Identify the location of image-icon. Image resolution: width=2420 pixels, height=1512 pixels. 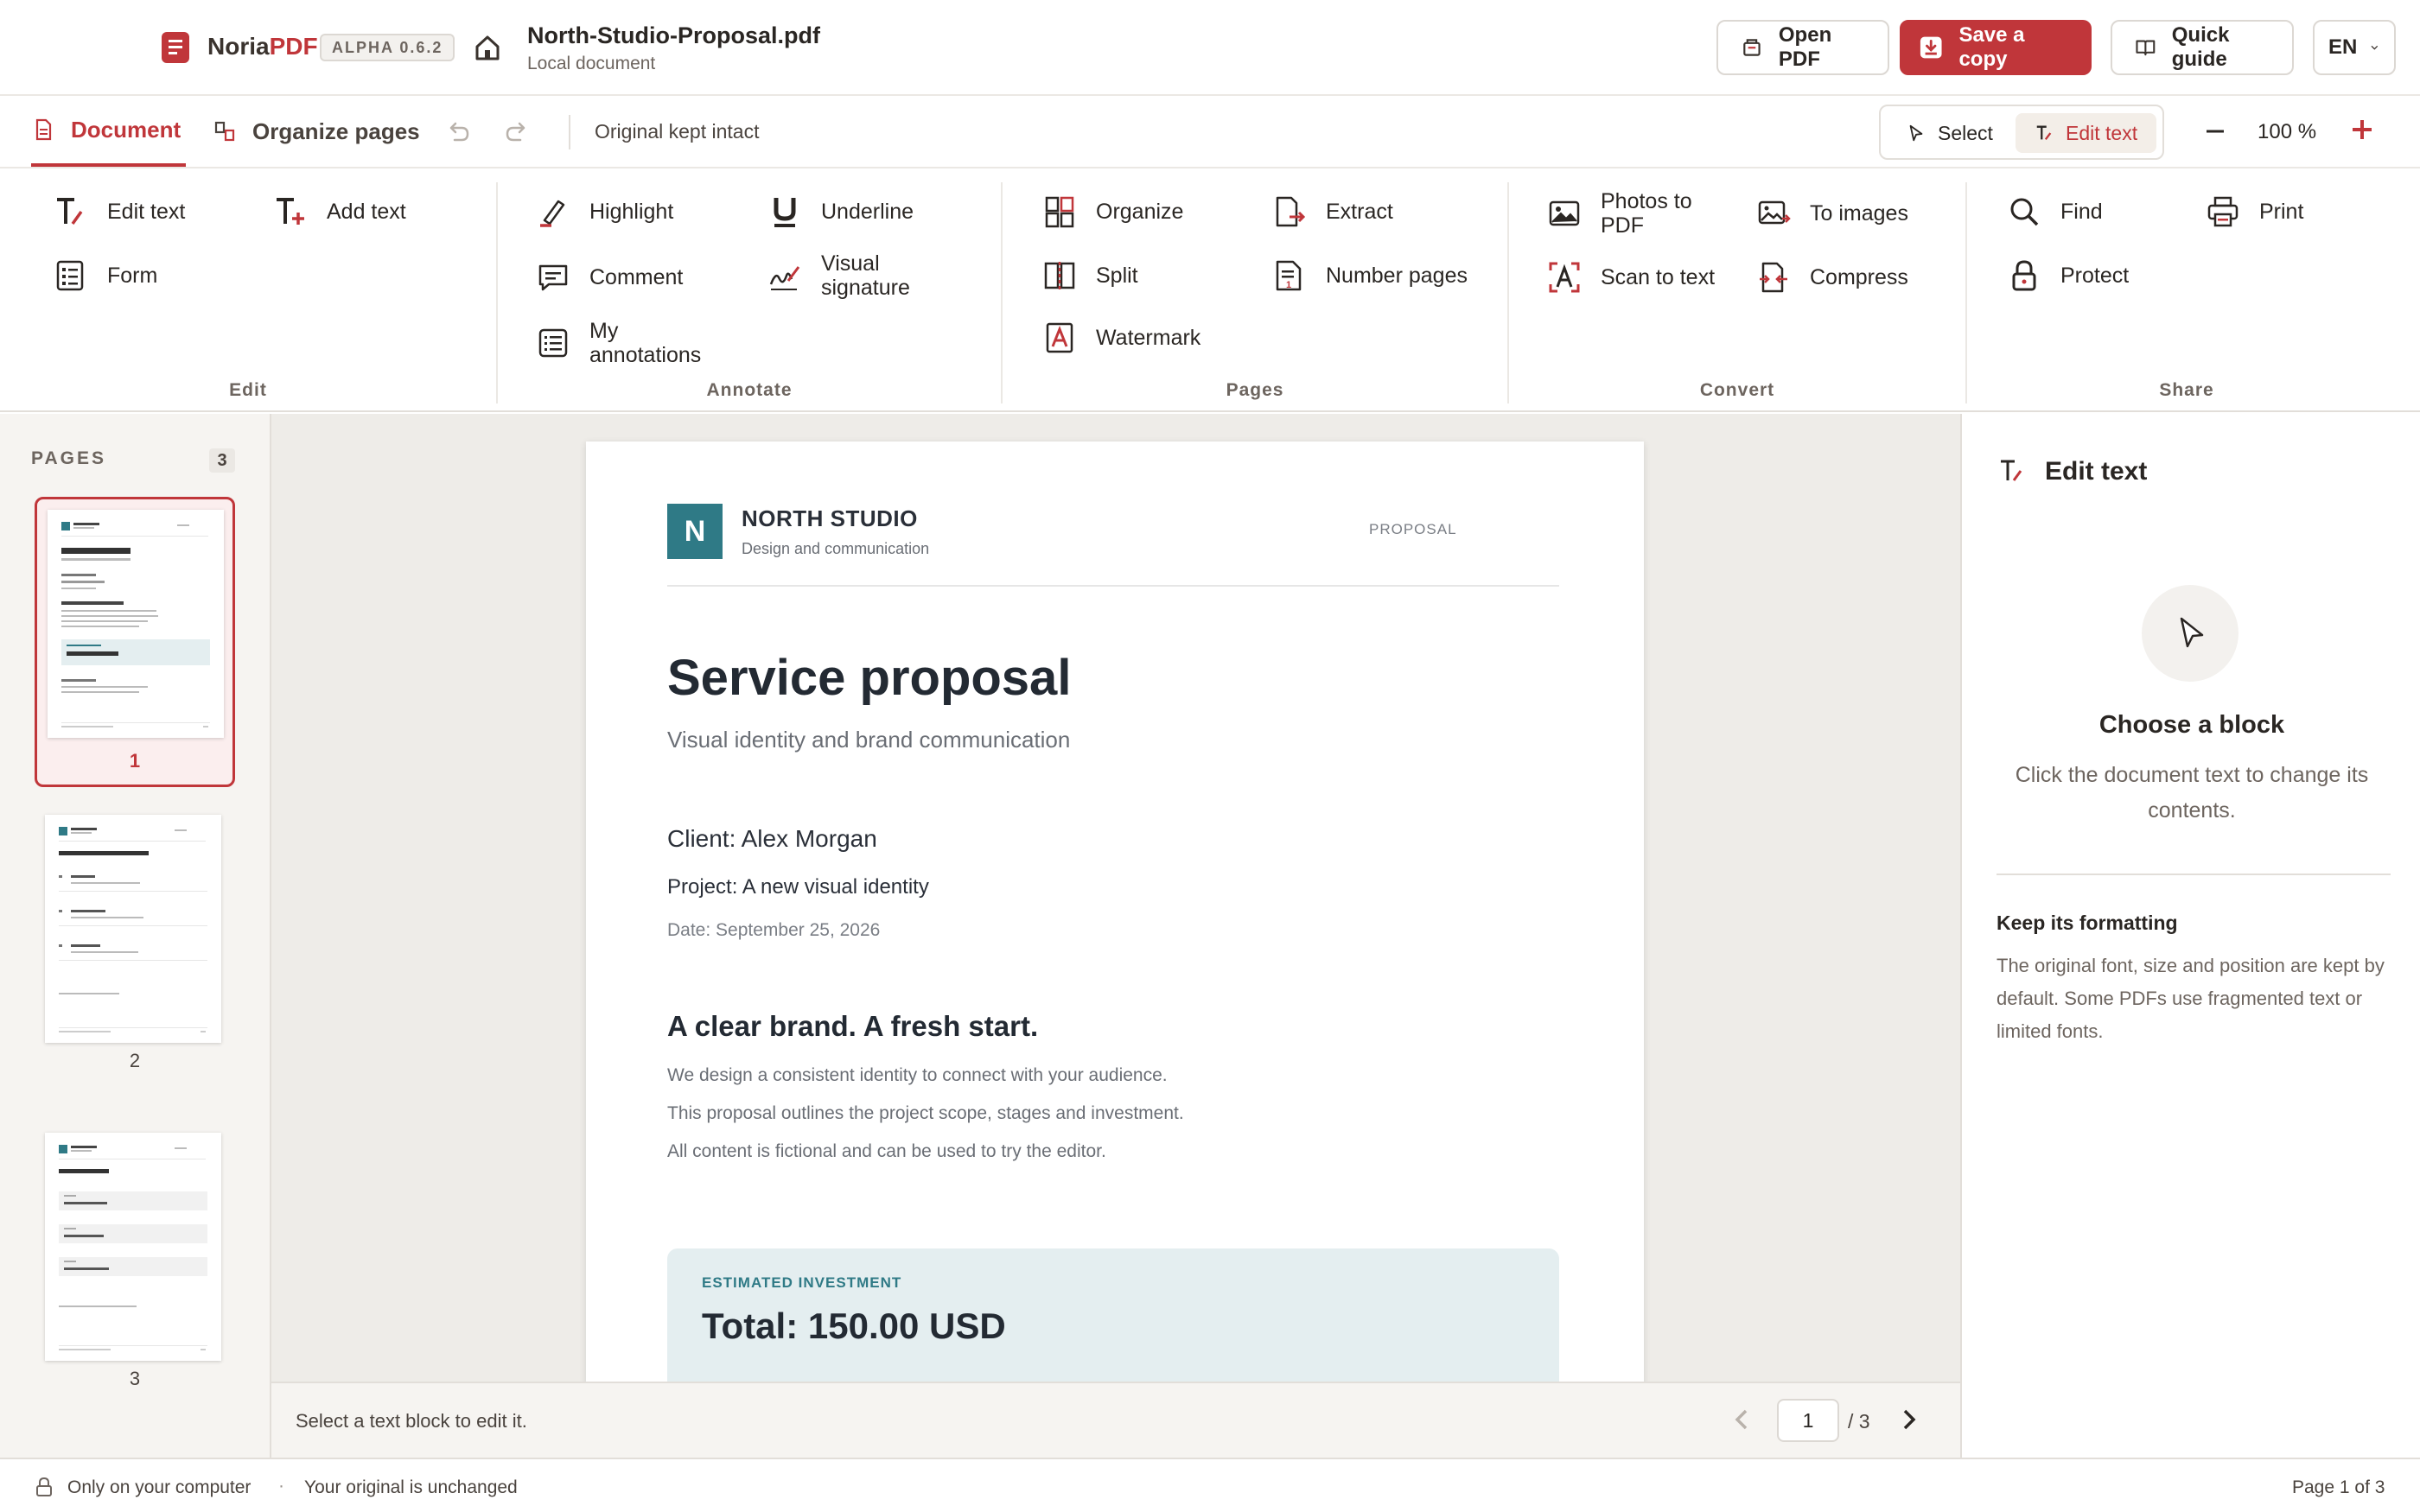
(1564, 213).